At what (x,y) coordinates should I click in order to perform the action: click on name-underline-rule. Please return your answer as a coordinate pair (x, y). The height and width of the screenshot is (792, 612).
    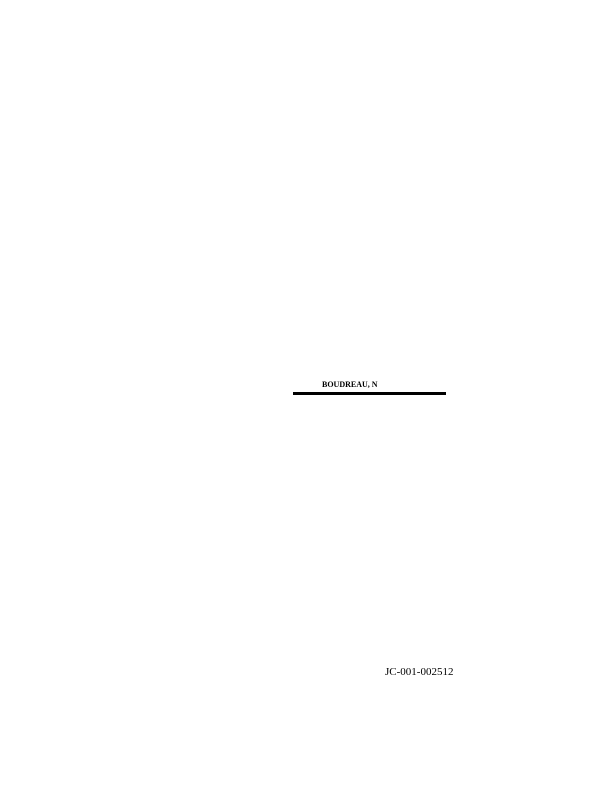
    Looking at the image, I should click on (369, 393).